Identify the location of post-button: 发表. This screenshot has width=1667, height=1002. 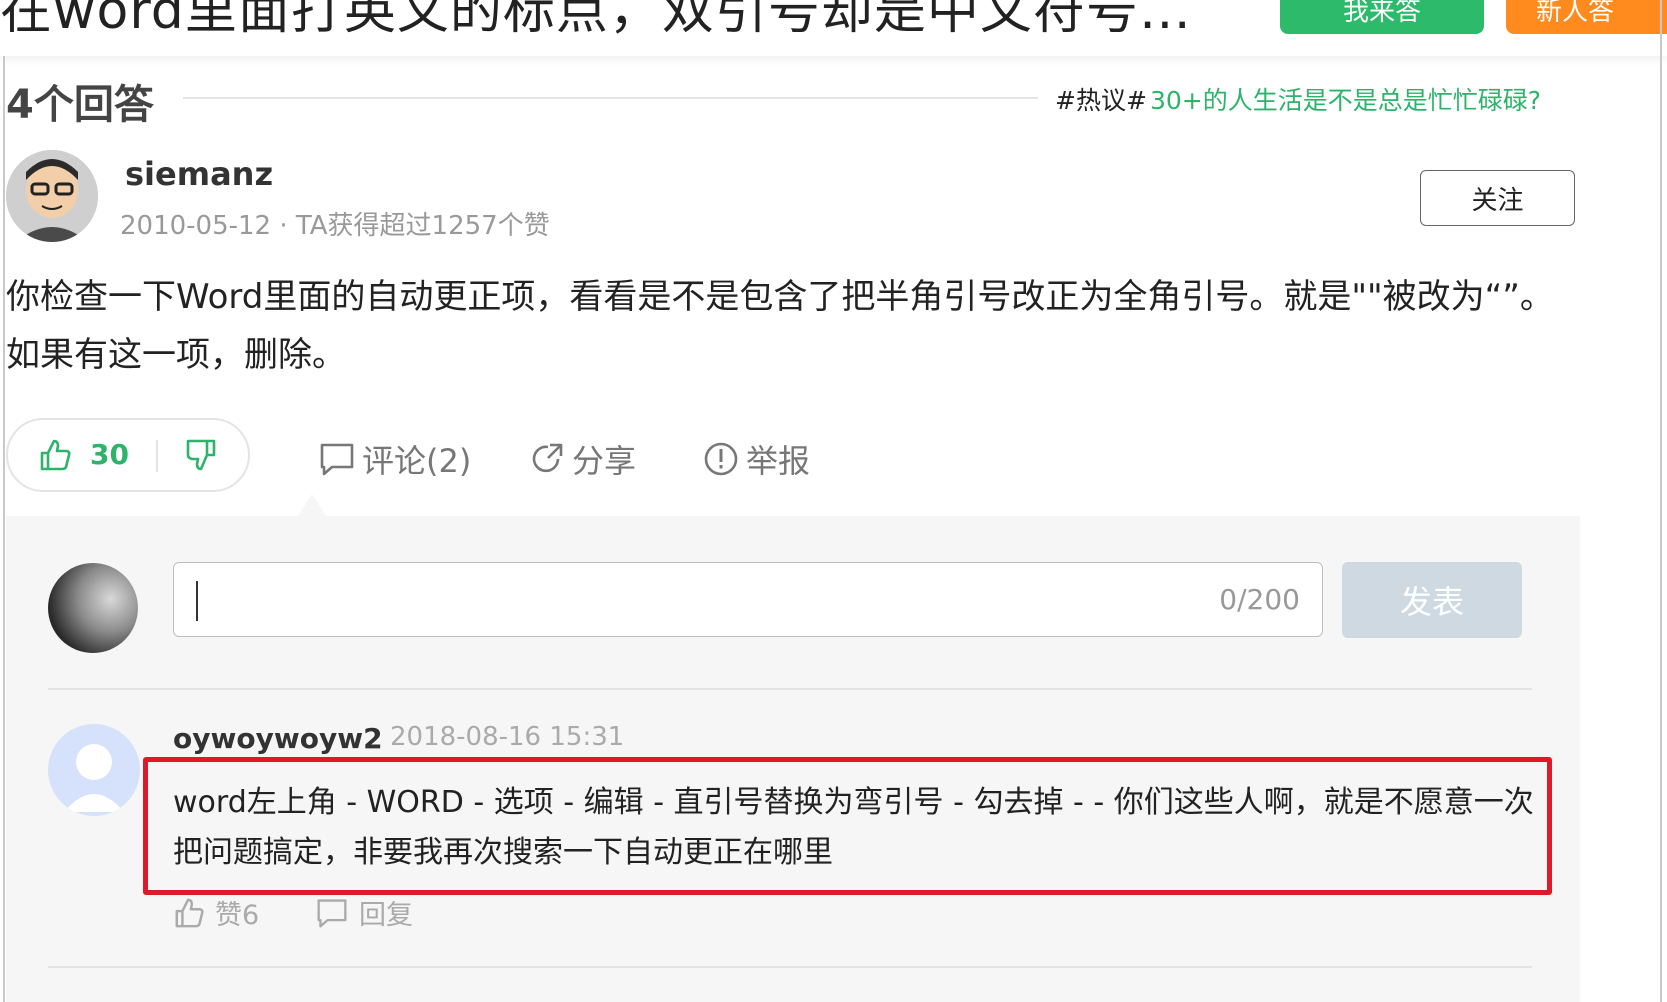
(1432, 600).